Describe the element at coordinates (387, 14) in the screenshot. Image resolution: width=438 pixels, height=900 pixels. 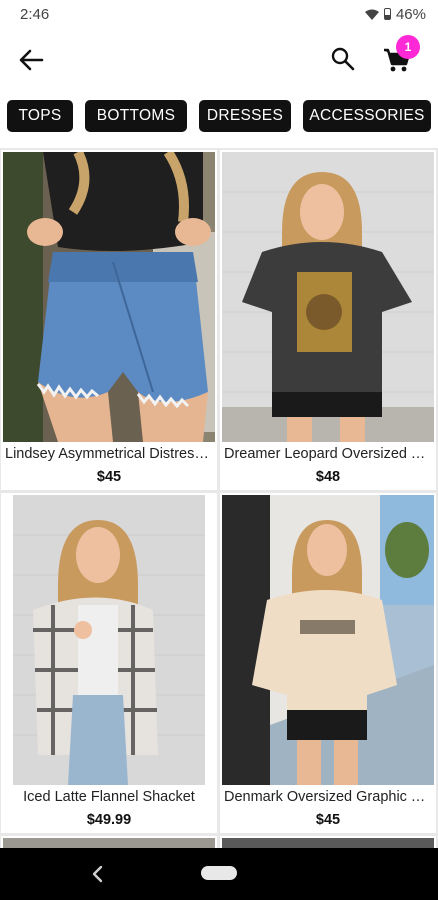
I see `battery-icon` at that location.